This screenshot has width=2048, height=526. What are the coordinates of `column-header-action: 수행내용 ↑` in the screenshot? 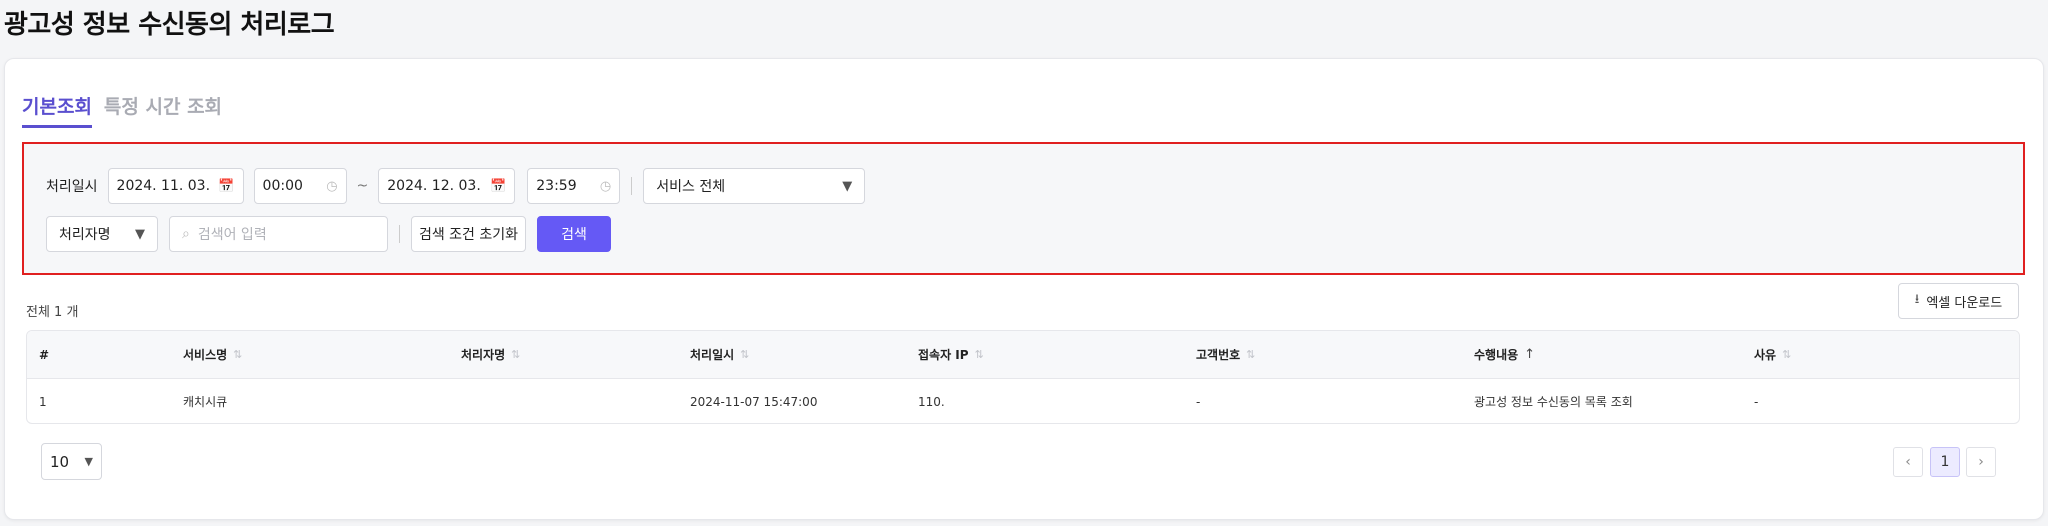 It's located at (1504, 354).